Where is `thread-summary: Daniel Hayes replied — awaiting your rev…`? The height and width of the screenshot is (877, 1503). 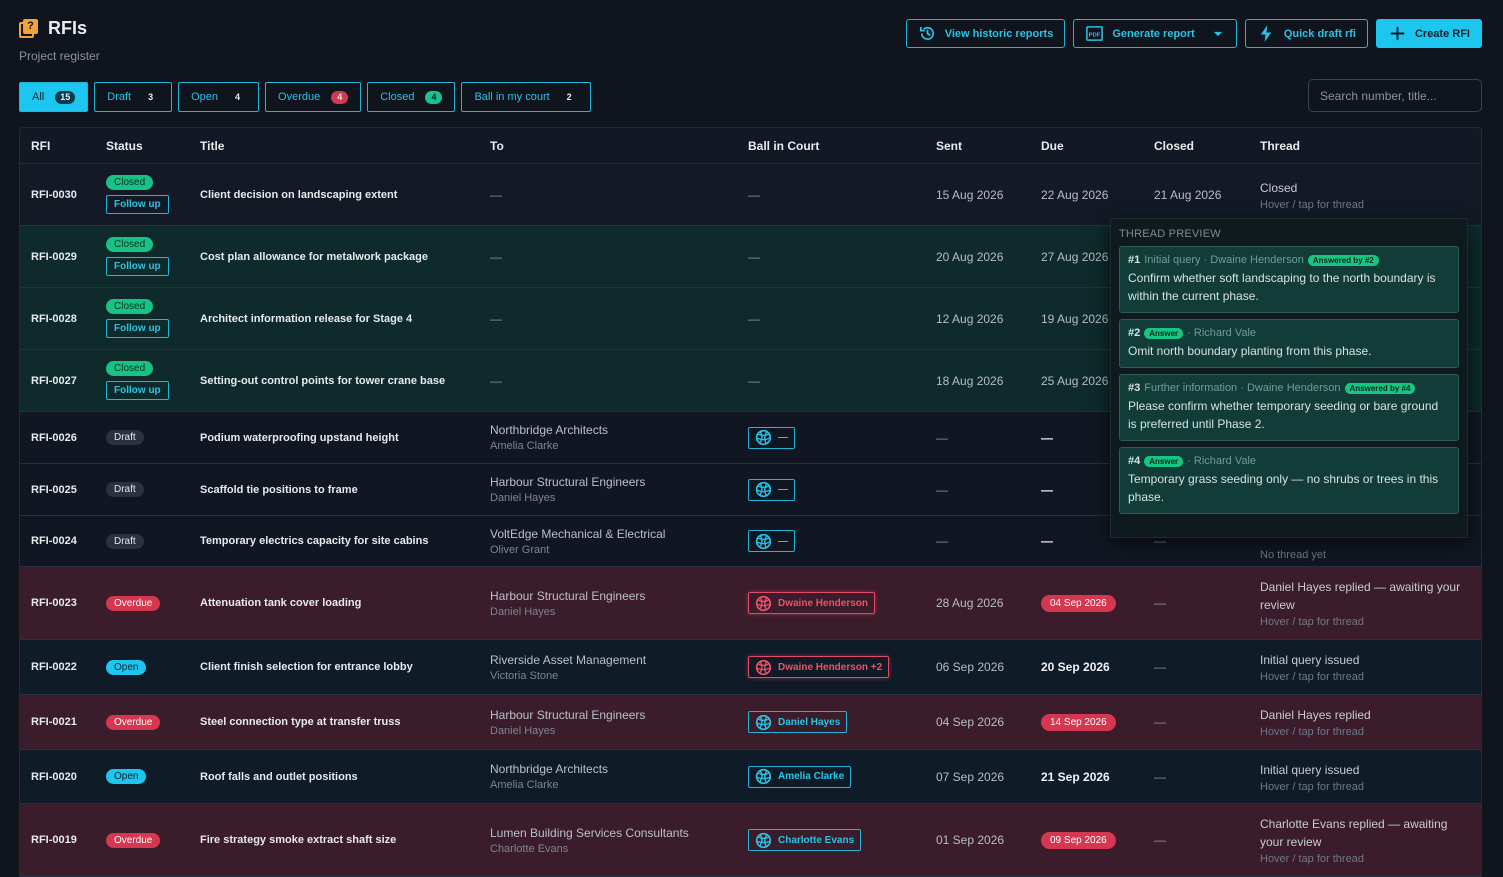
thread-summary: Daniel Hayes replied — awaiting your rev… is located at coordinates (1365, 596).